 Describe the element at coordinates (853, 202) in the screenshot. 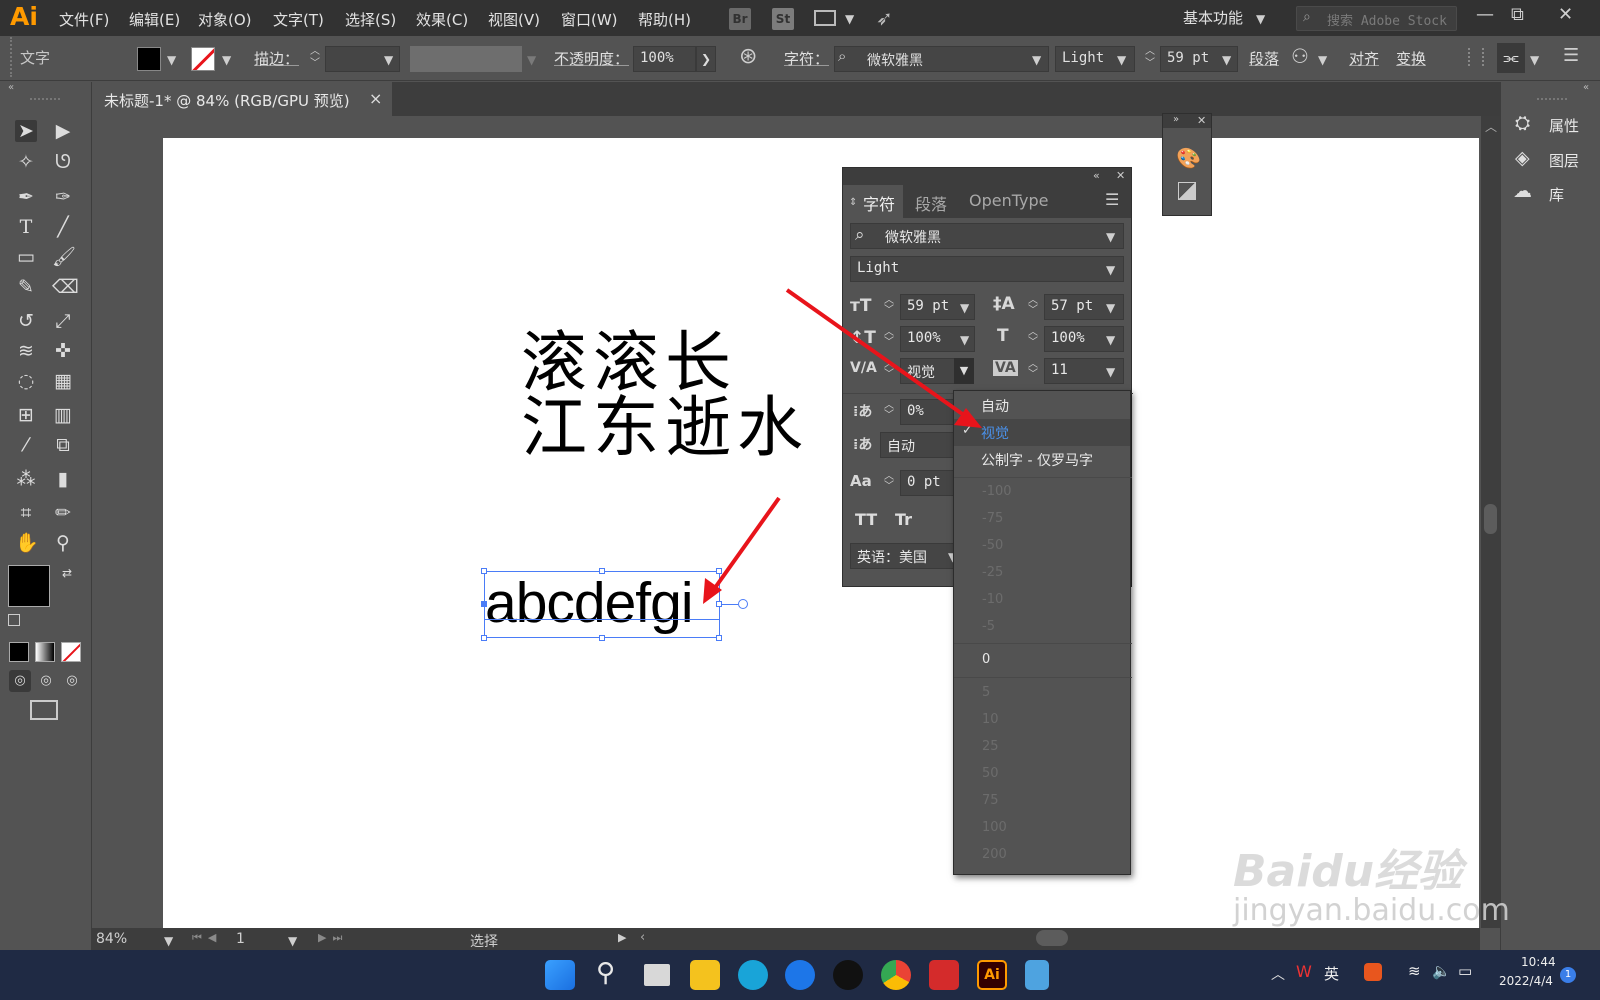

I see `tab-reorder-icon: ⇕` at that location.